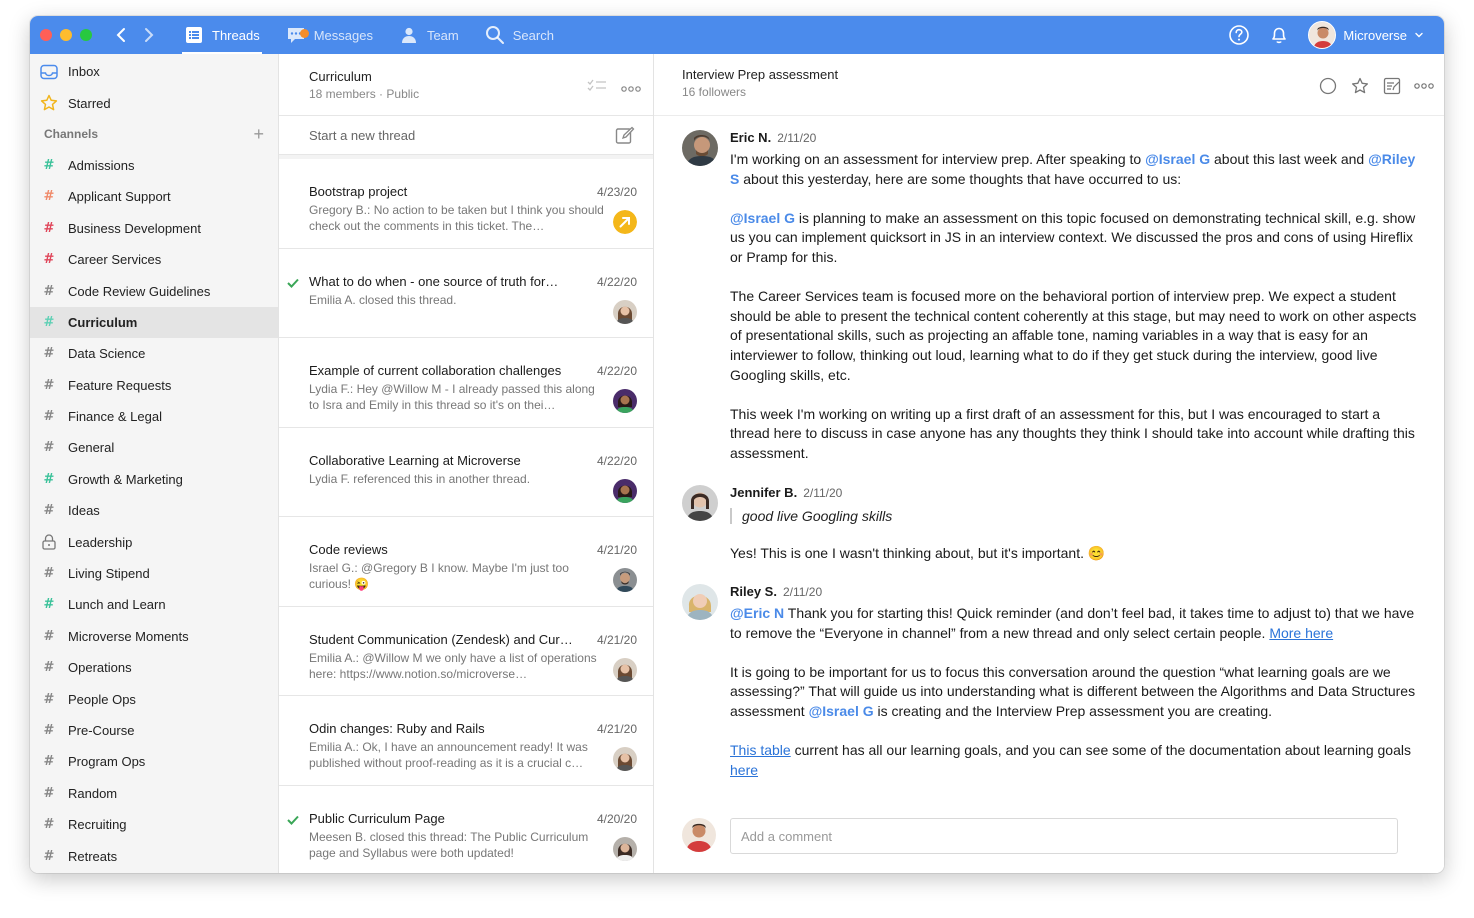 The height and width of the screenshot is (918, 1474). What do you see at coordinates (342, 94) in the screenshot?
I see `member-count: 18 members` at bounding box center [342, 94].